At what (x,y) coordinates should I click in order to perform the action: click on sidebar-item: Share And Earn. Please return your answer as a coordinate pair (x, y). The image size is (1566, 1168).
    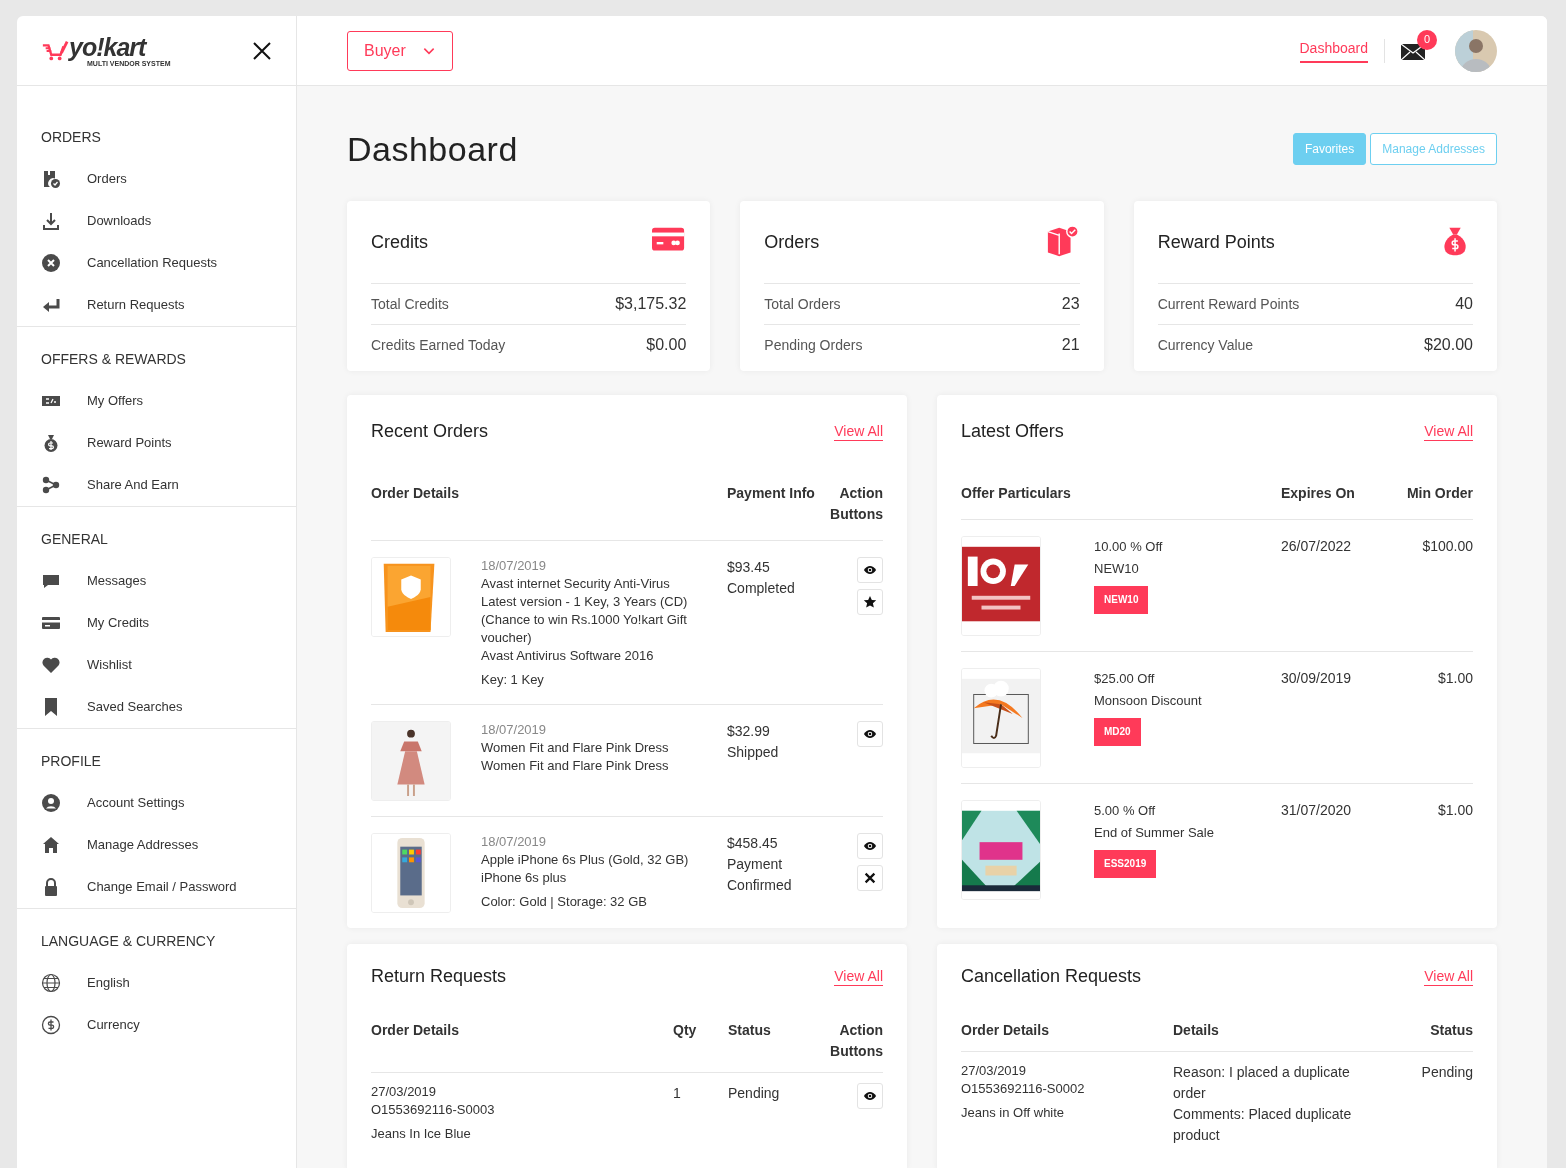
    Looking at the image, I should click on (156, 485).